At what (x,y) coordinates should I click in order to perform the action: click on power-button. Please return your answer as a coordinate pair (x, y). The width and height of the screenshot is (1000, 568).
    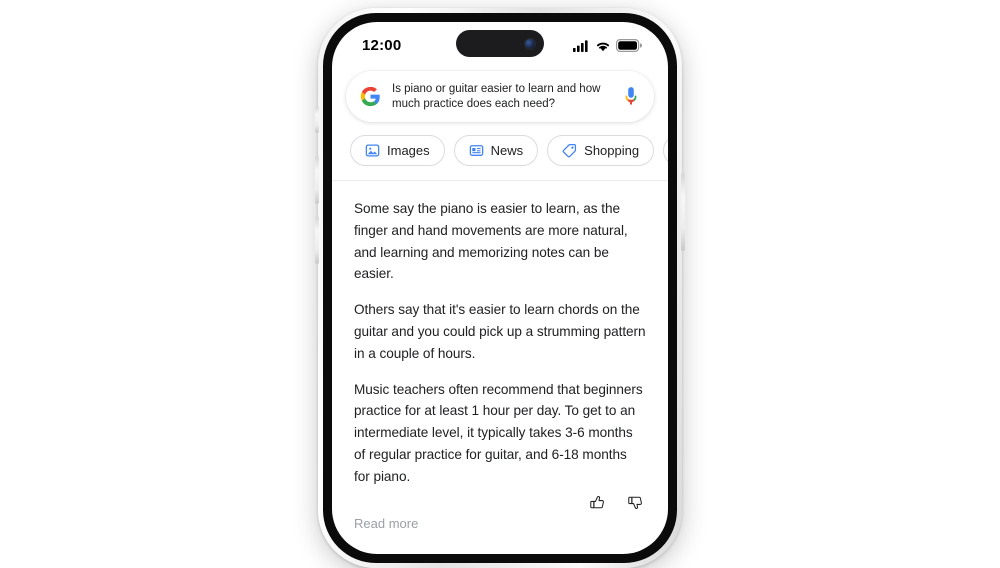
    Looking at the image, I should click on (683, 212).